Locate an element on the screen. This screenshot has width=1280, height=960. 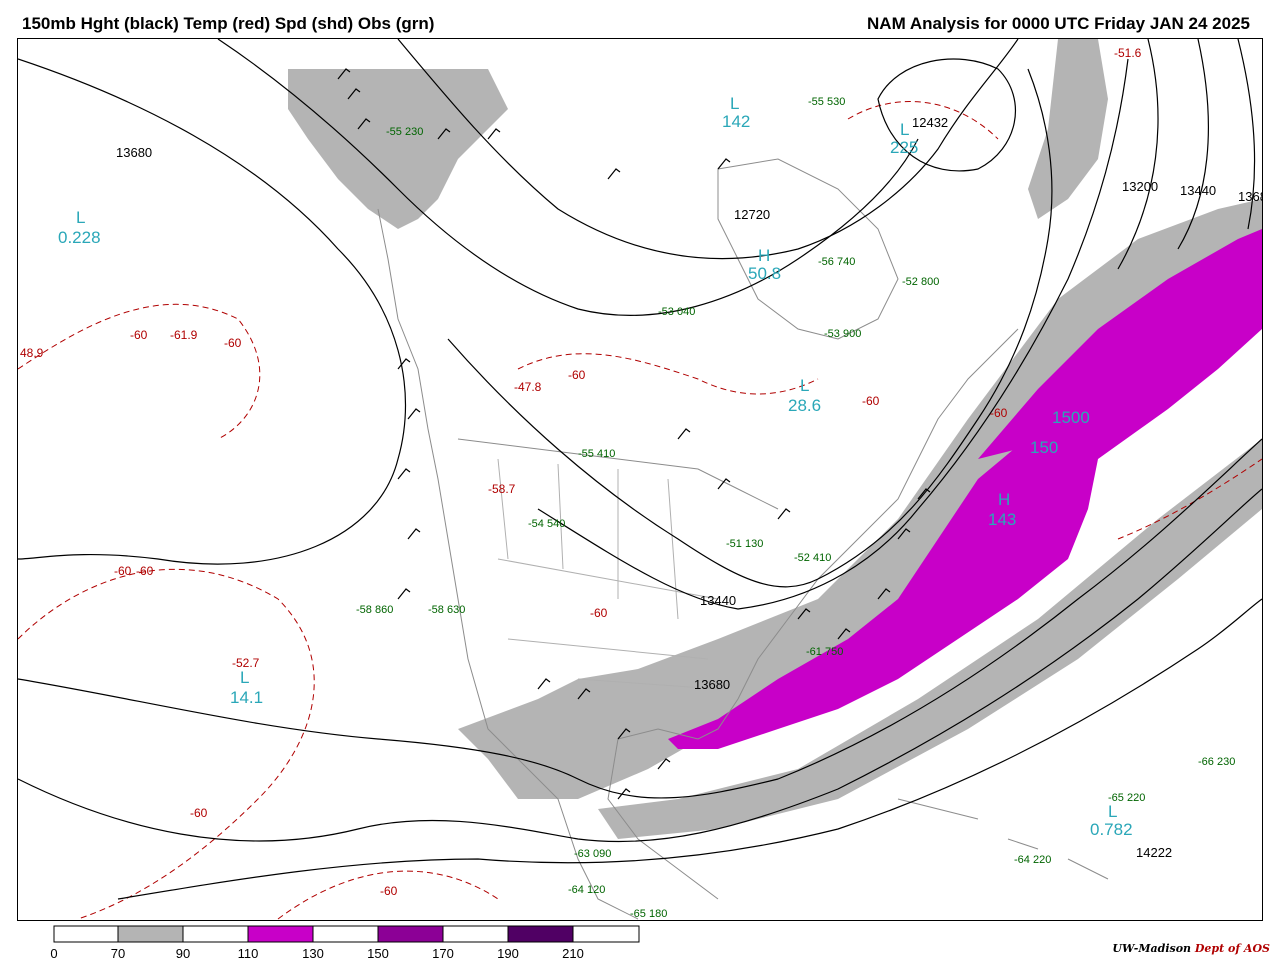
pressure-center-value: 0.228 is located at coordinates (79, 237).